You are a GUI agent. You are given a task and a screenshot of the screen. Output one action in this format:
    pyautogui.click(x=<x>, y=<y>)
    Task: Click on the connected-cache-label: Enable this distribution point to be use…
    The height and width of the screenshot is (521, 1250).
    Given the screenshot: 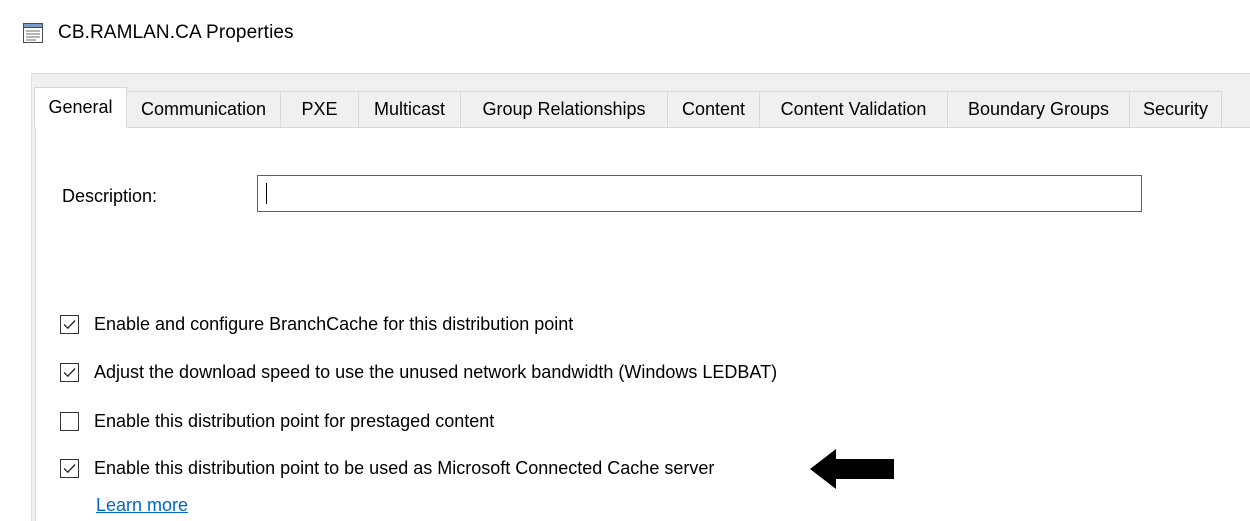 What is the action you would take?
    pyautogui.click(x=404, y=468)
    